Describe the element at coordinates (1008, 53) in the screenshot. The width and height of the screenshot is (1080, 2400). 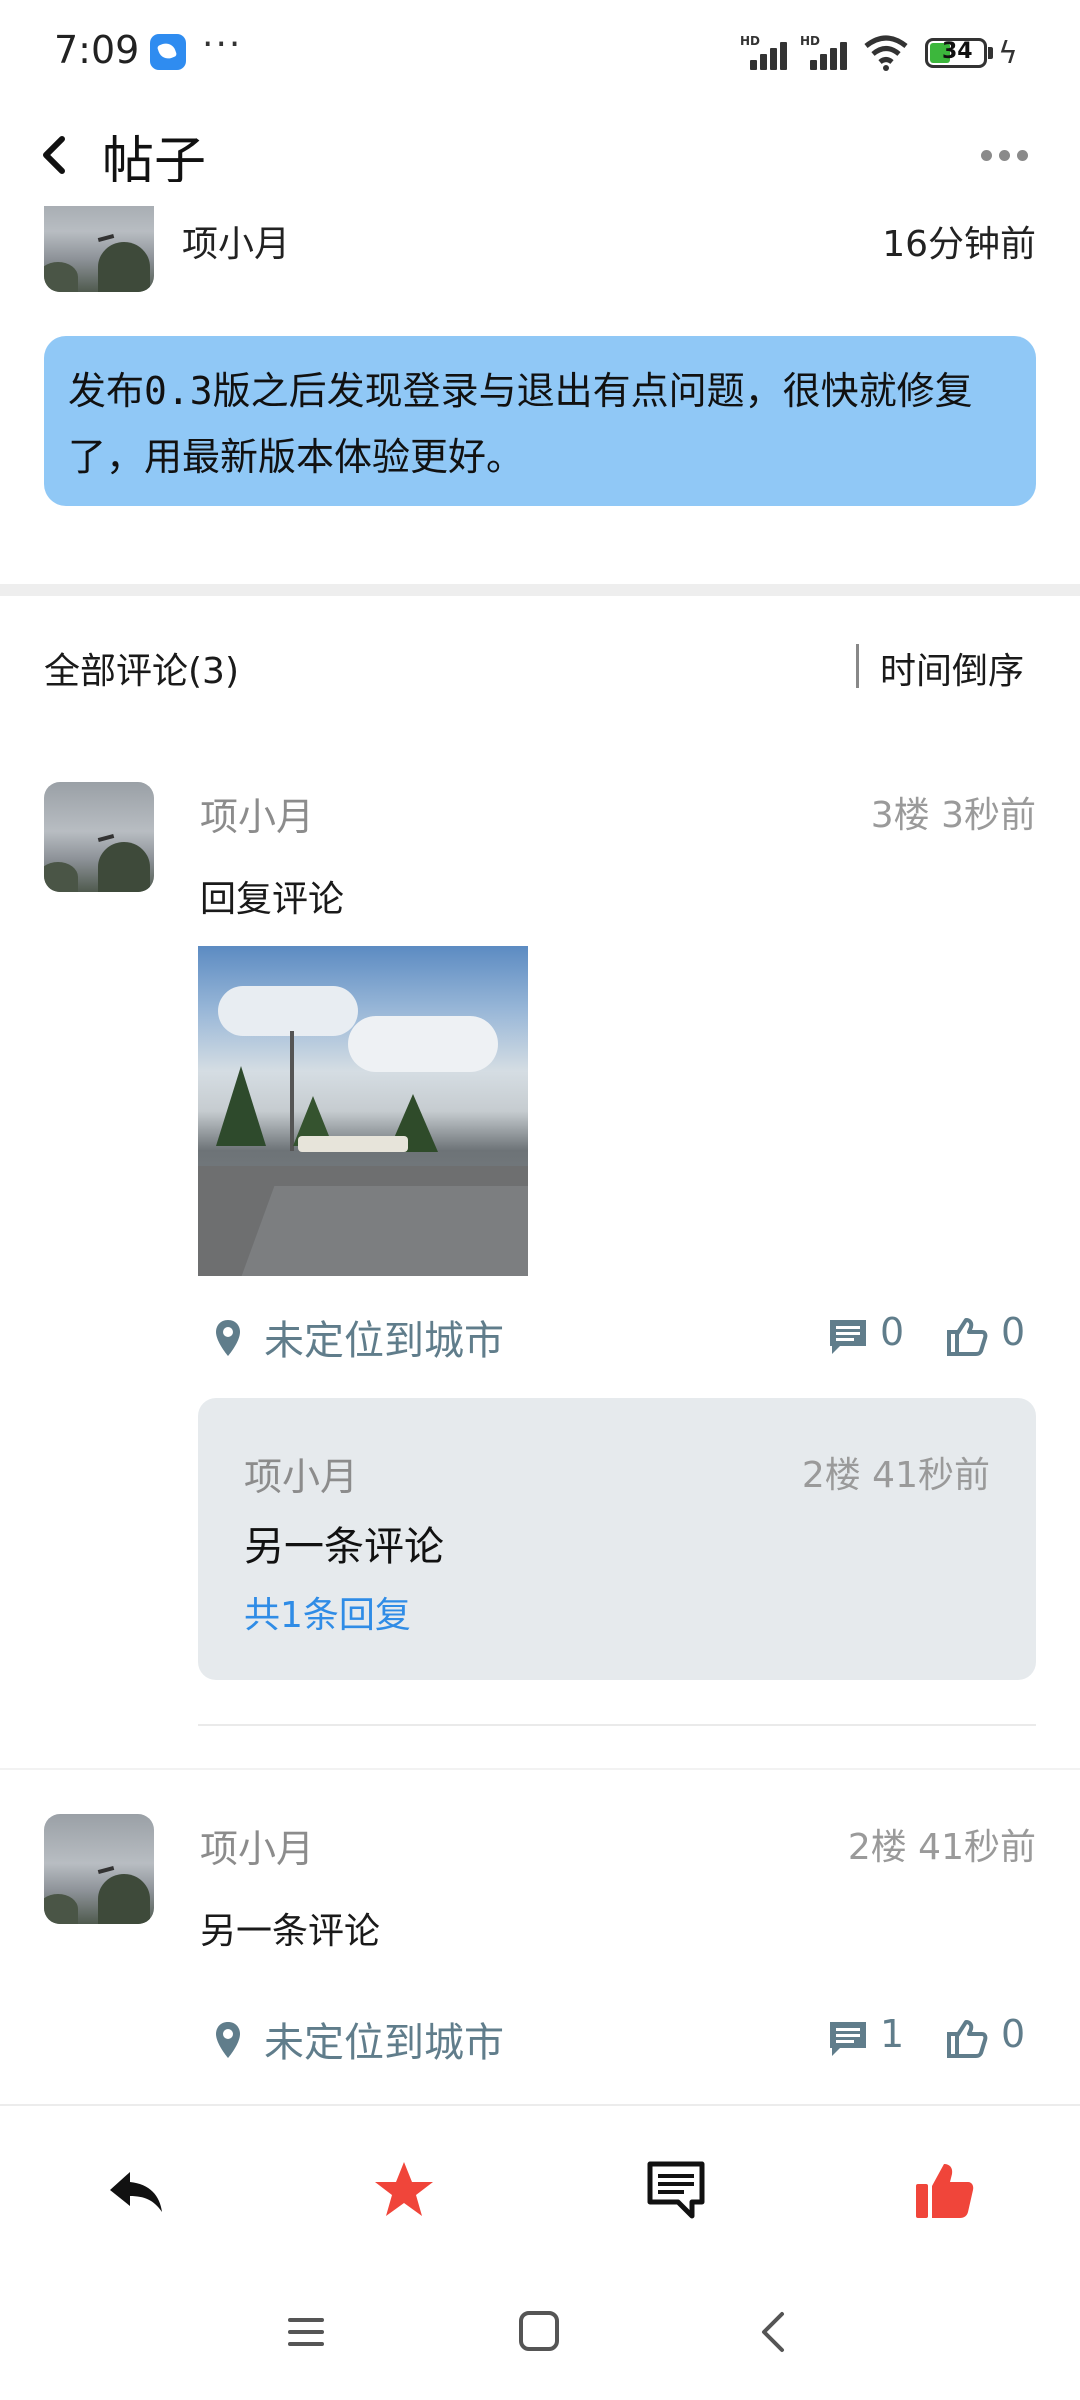
I see `charging-icon: ϟ` at that location.